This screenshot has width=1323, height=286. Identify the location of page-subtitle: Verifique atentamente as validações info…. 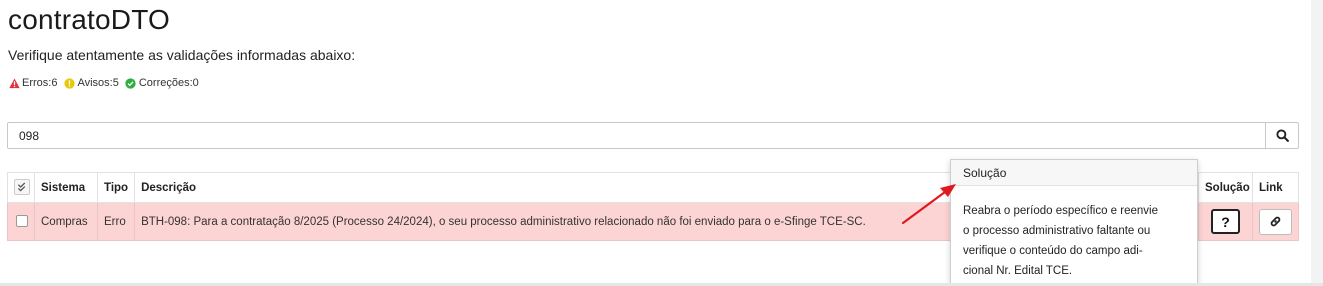
(182, 55).